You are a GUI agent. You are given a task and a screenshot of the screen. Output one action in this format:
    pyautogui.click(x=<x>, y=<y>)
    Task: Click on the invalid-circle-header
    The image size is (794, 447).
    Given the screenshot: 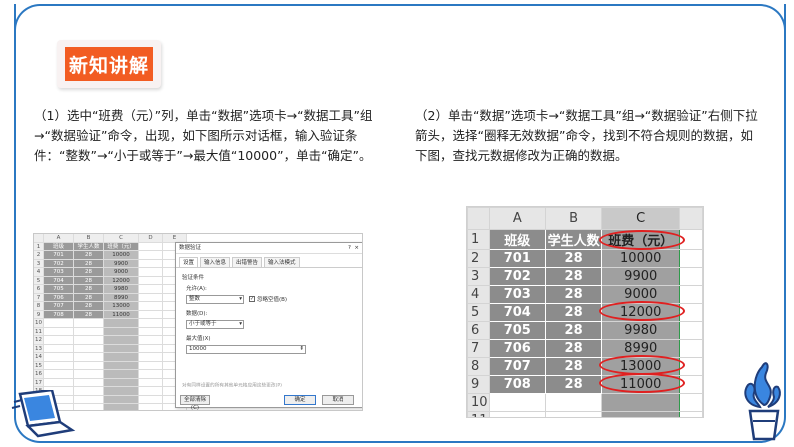 What is the action you would take?
    pyautogui.click(x=642, y=240)
    